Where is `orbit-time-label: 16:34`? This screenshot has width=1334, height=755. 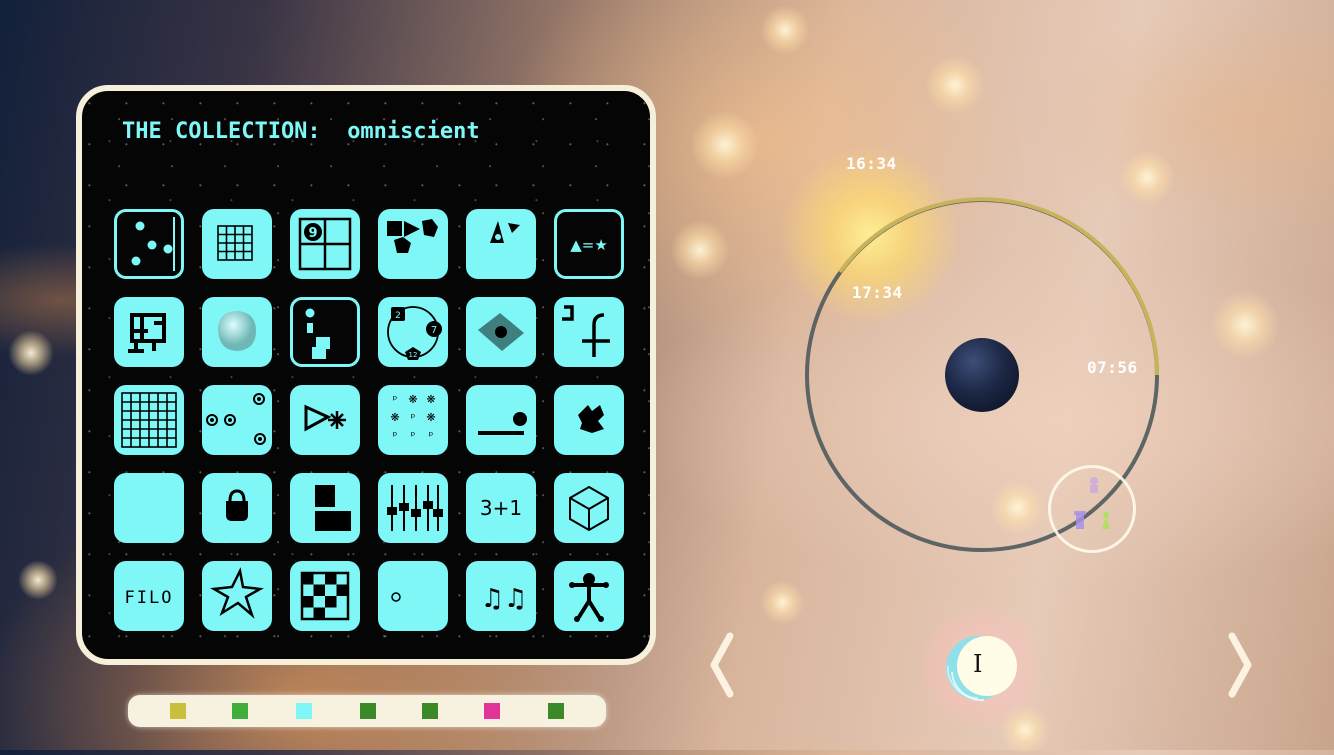
orbit-time-label: 16:34 is located at coordinates (871, 163).